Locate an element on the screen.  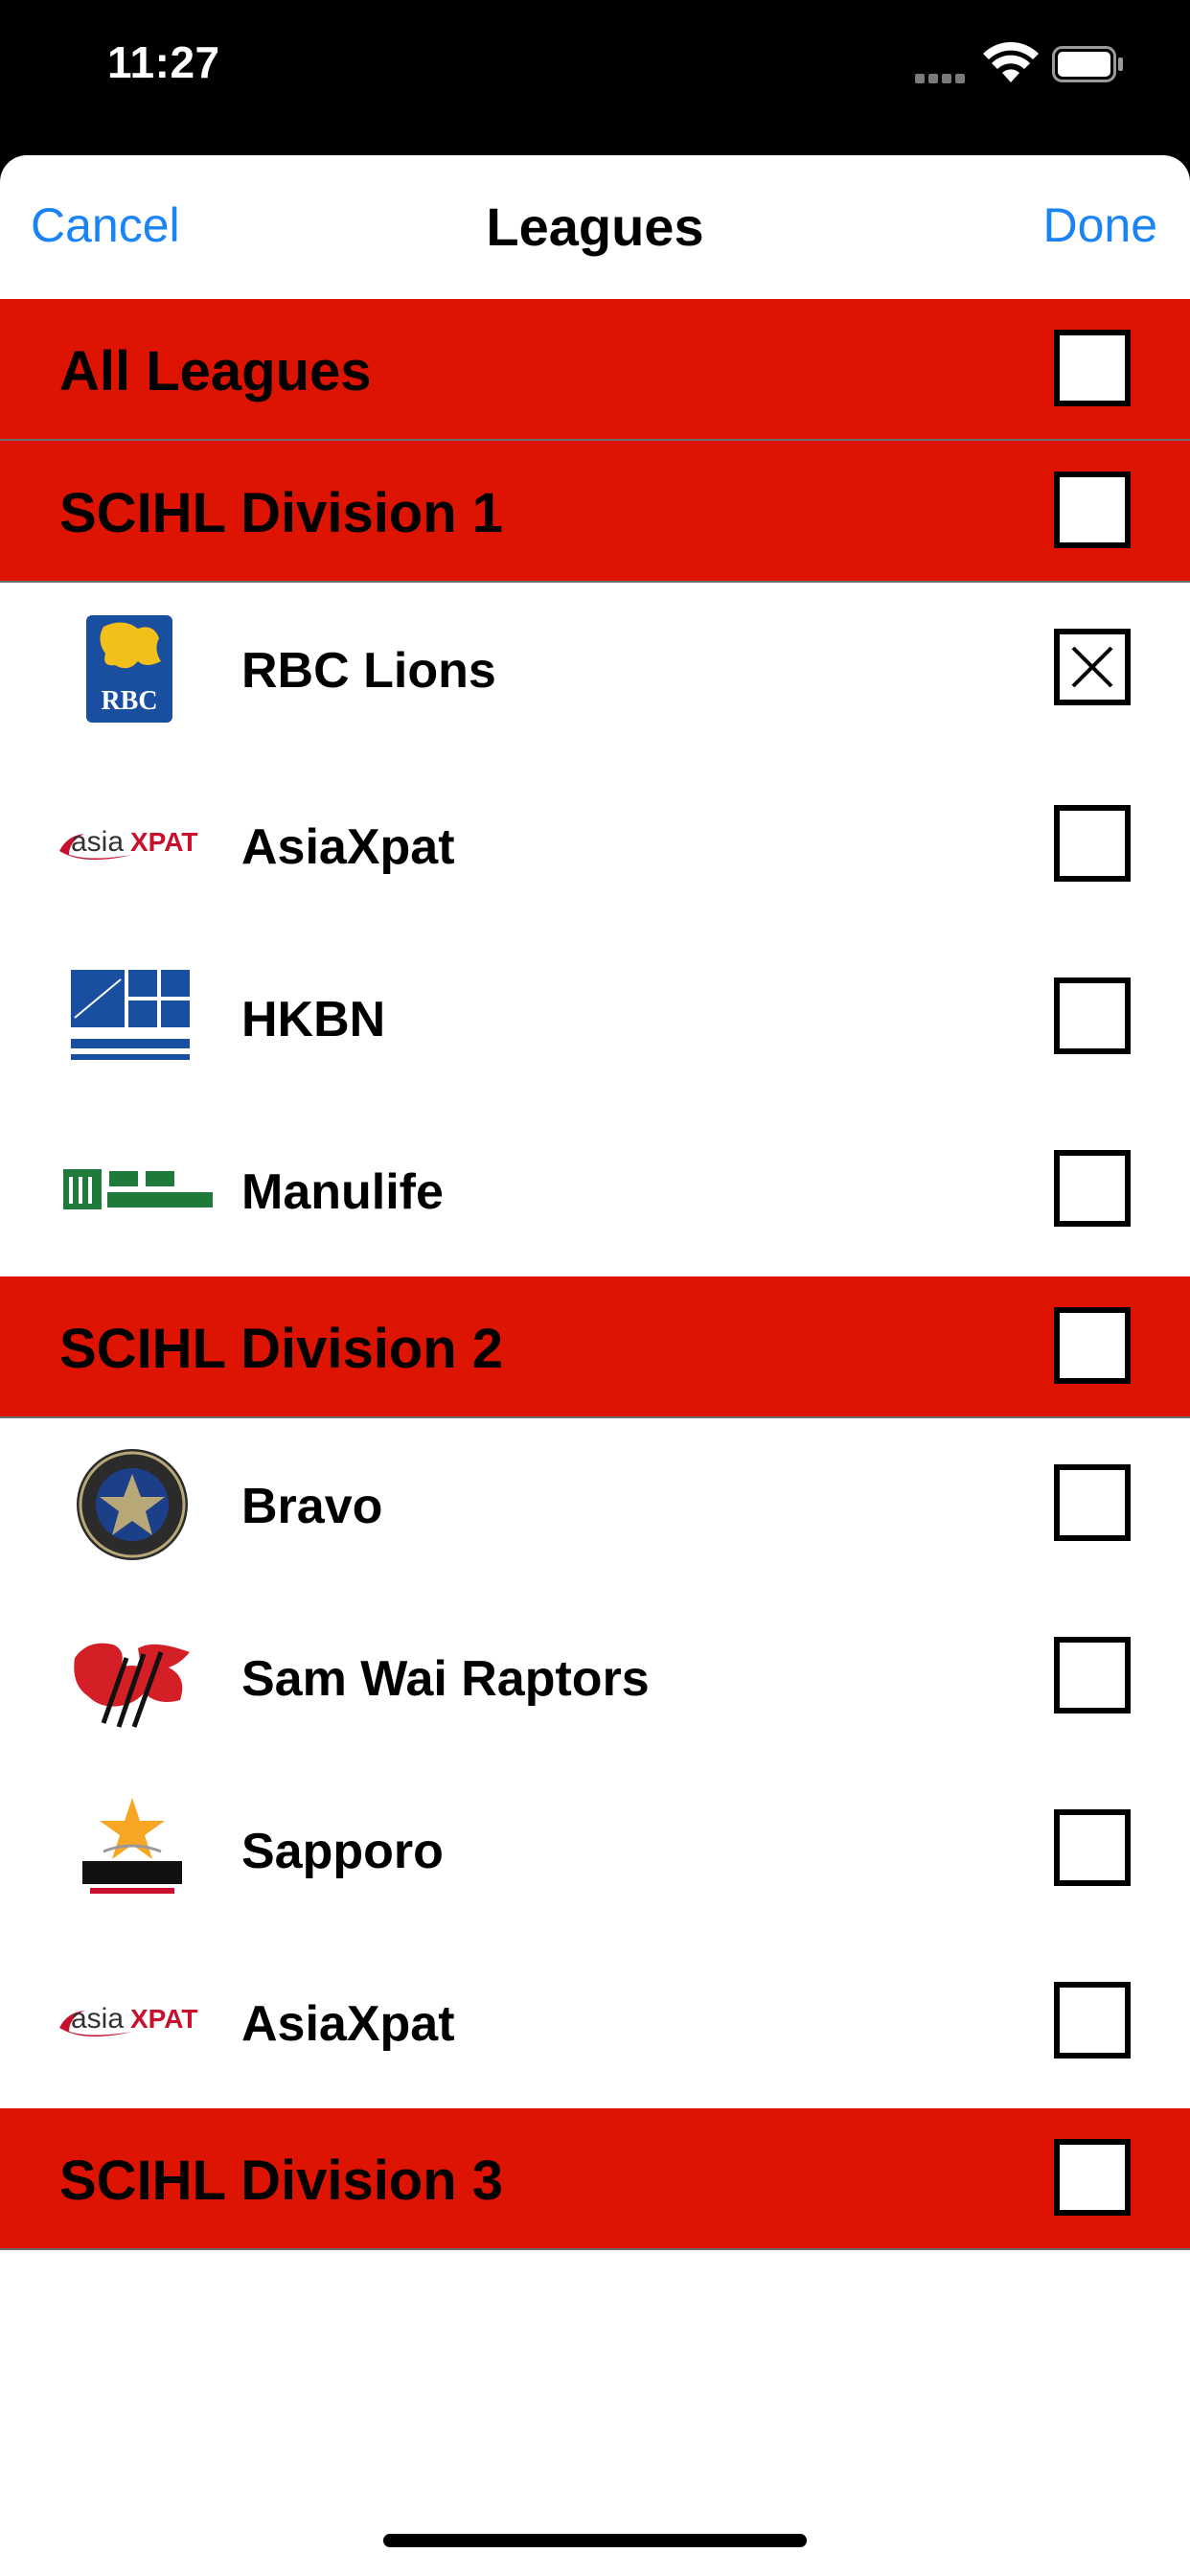
hkbn-logo is located at coordinates (131, 1015).